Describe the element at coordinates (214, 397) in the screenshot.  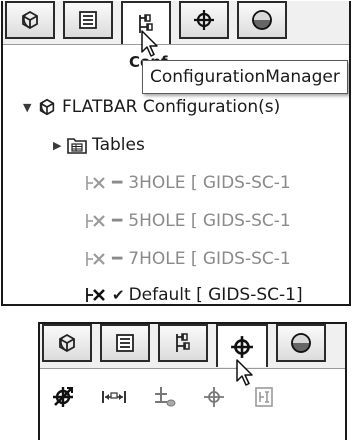
I see `datum-icon` at that location.